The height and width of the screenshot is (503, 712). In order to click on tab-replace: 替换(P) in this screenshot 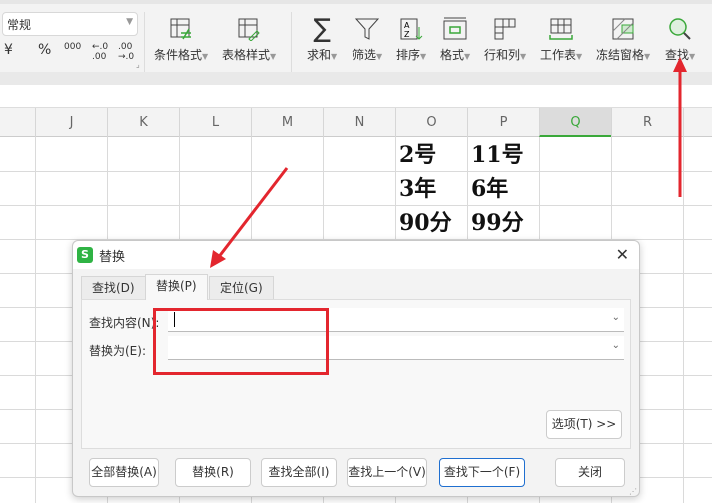, I will do `click(176, 287)`.